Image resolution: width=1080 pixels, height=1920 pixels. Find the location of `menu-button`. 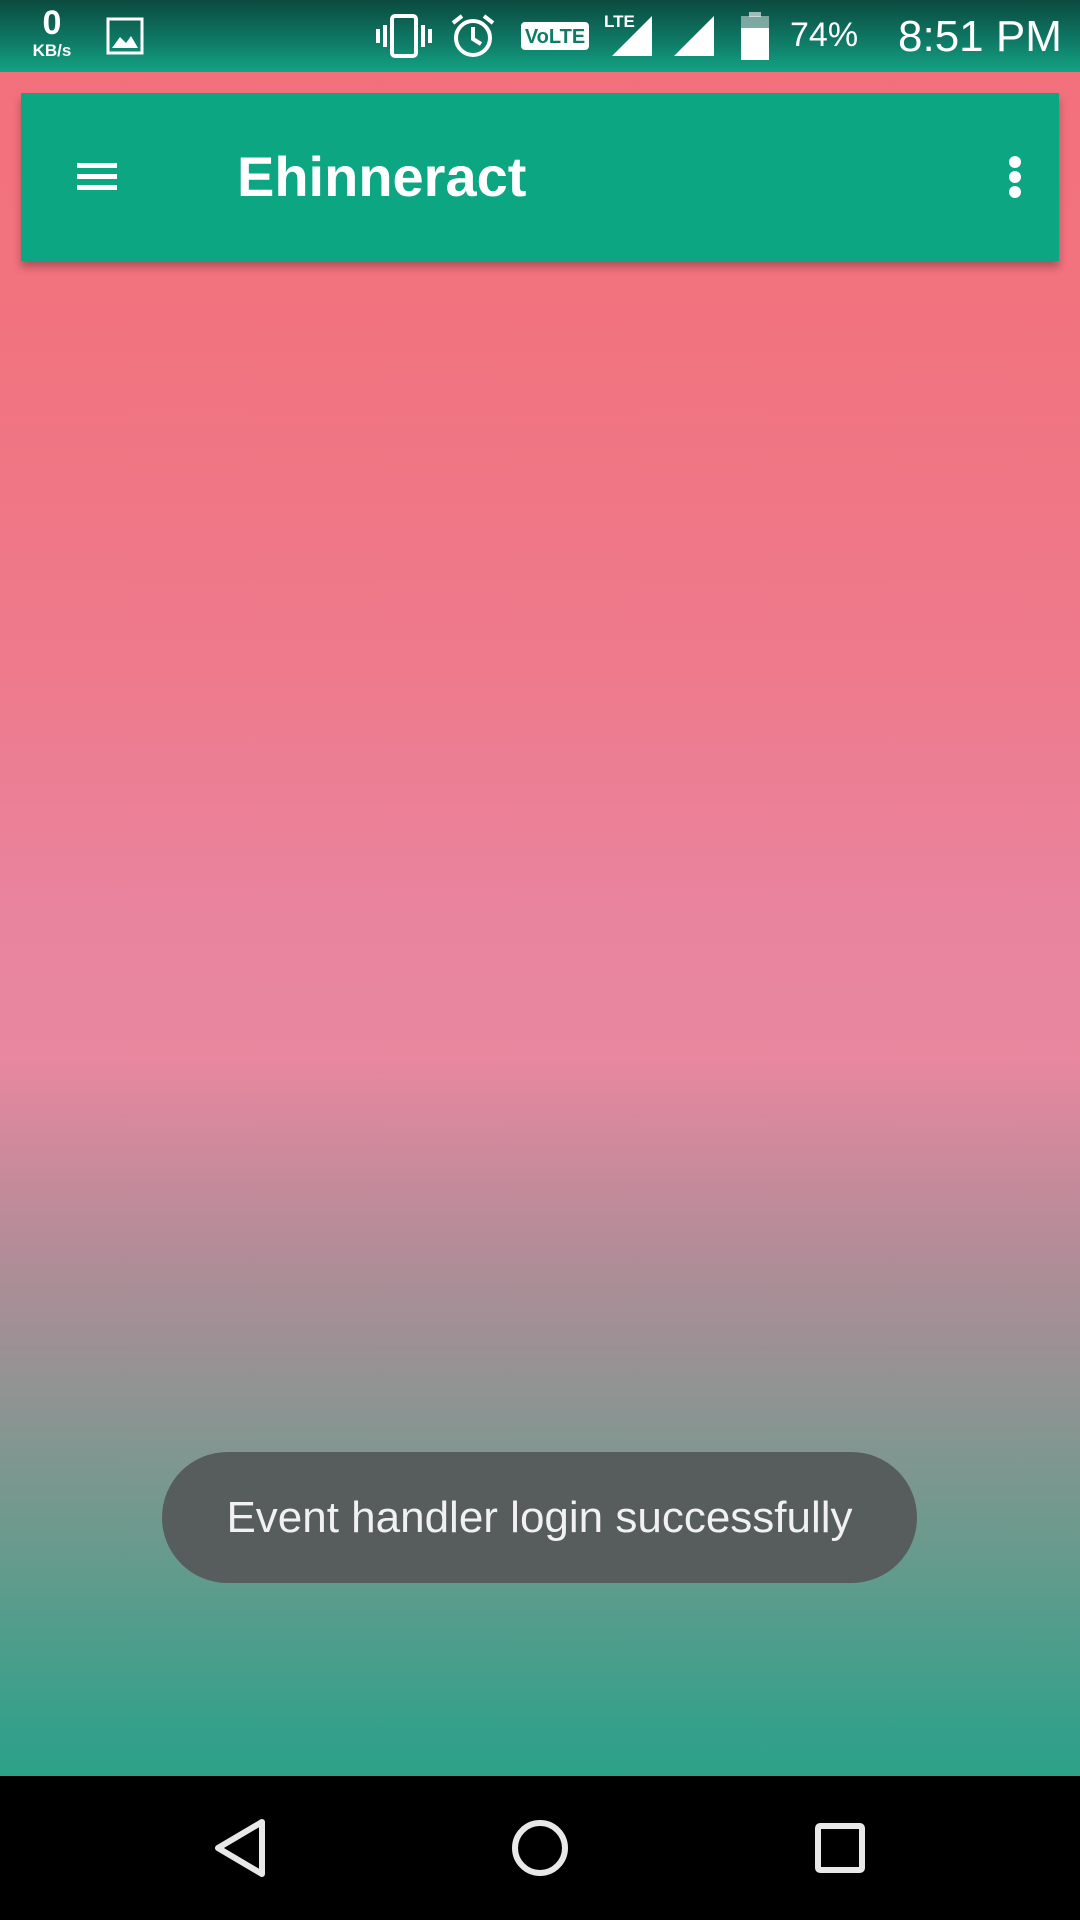

menu-button is located at coordinates (97, 177).